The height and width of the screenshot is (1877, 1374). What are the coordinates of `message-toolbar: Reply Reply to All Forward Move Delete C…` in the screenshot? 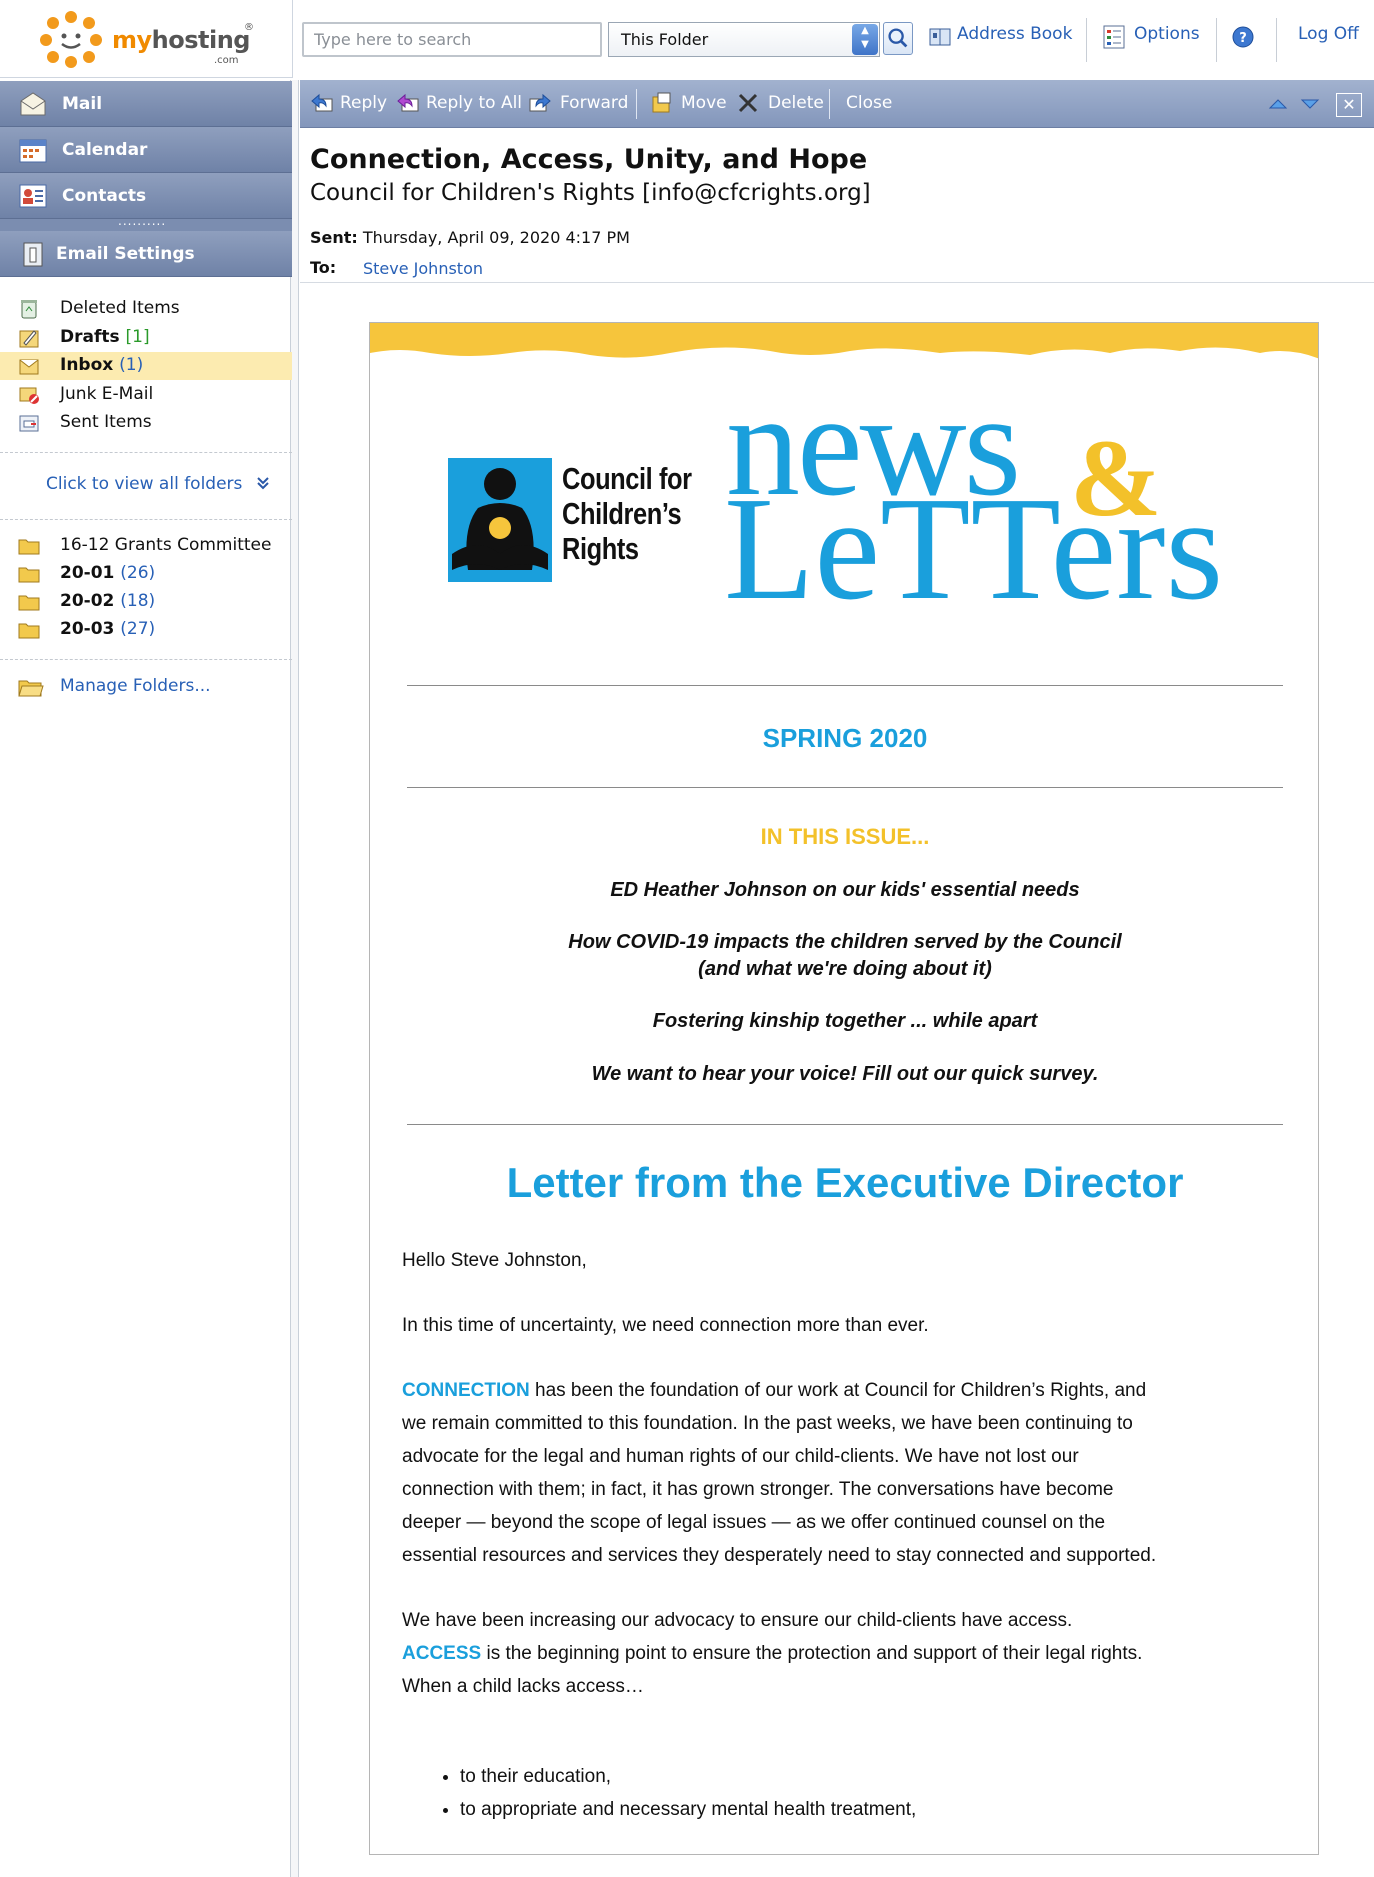 It's located at (837, 104).